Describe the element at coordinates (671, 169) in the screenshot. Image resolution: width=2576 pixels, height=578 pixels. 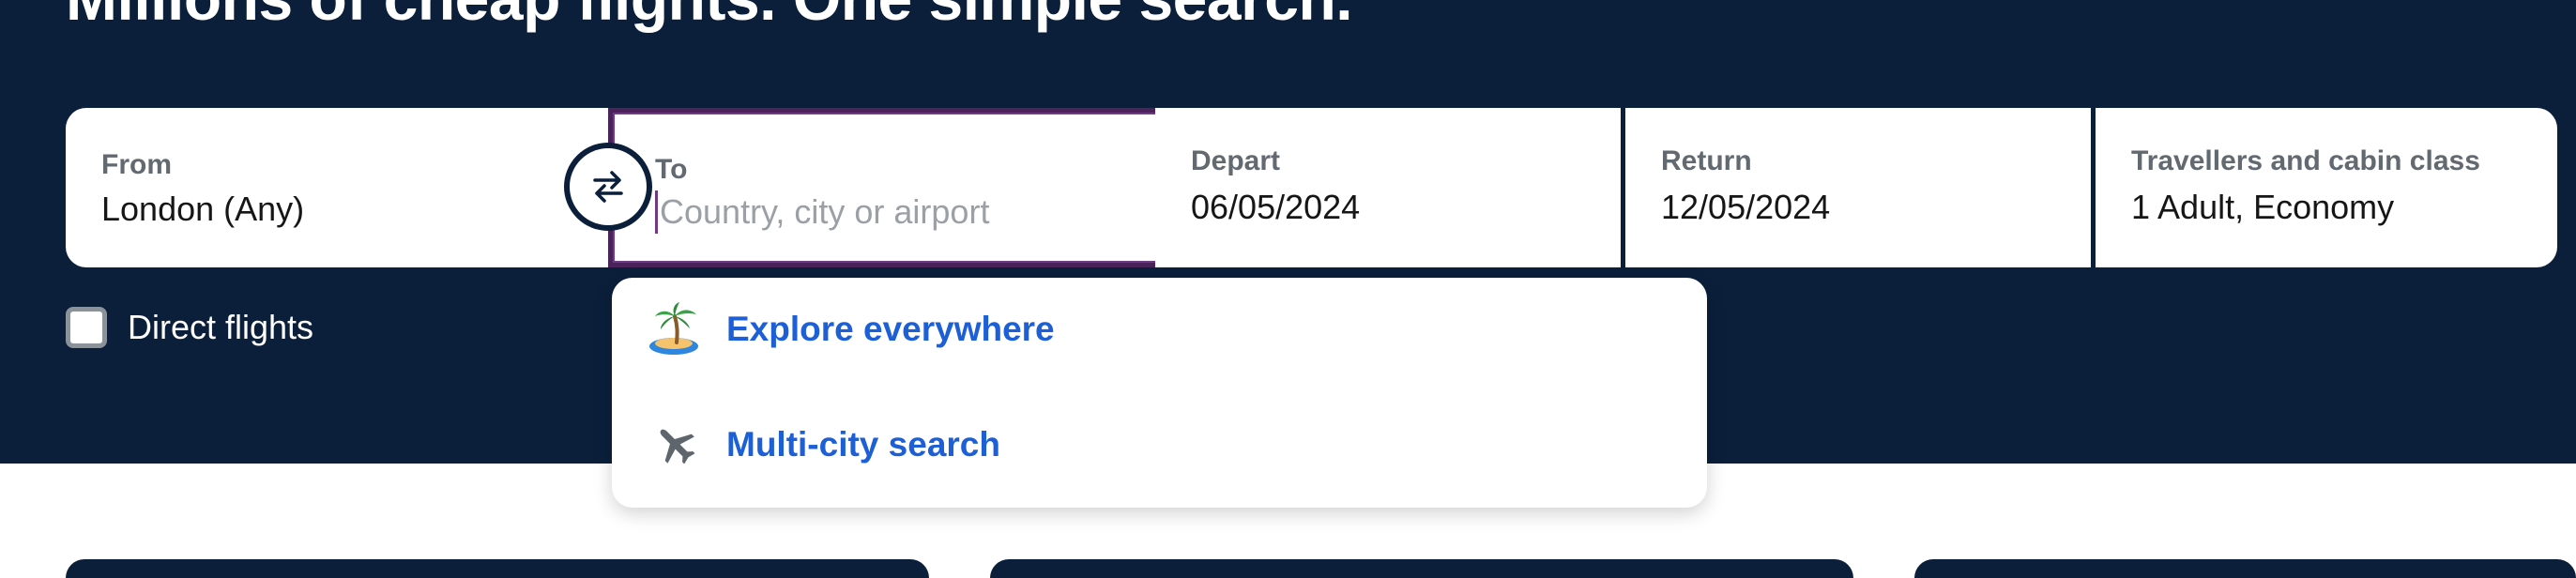
I see `to-label: To` at that location.